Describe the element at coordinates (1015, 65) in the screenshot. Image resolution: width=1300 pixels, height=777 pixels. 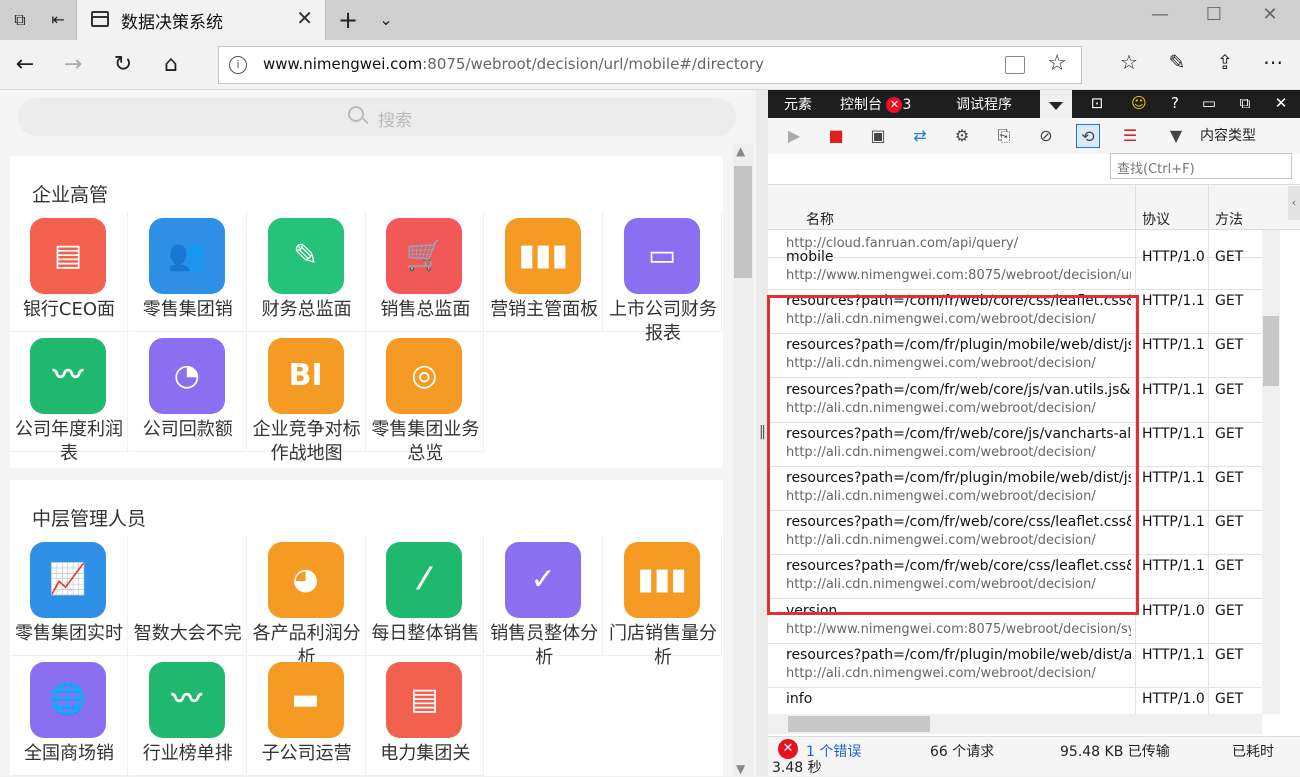
I see `reading-view-icon` at that location.